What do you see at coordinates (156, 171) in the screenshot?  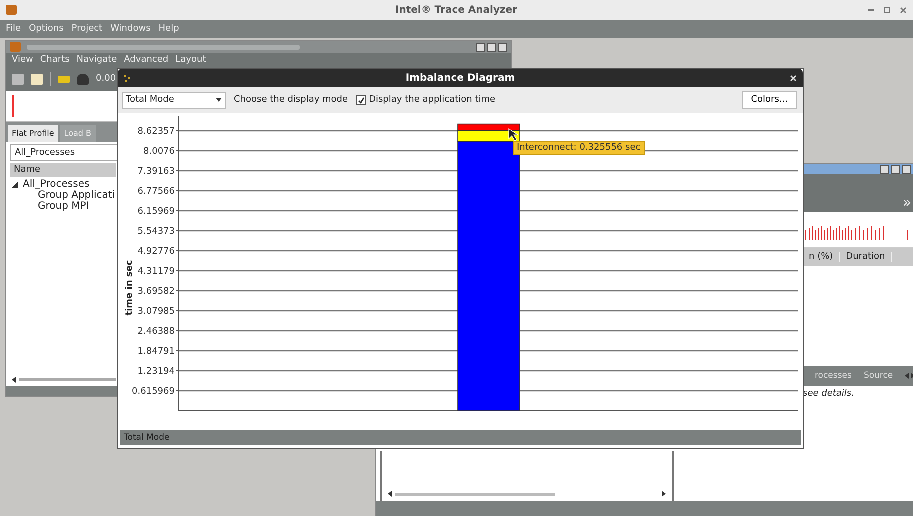 I see `axis-tick-label: 7.39163` at bounding box center [156, 171].